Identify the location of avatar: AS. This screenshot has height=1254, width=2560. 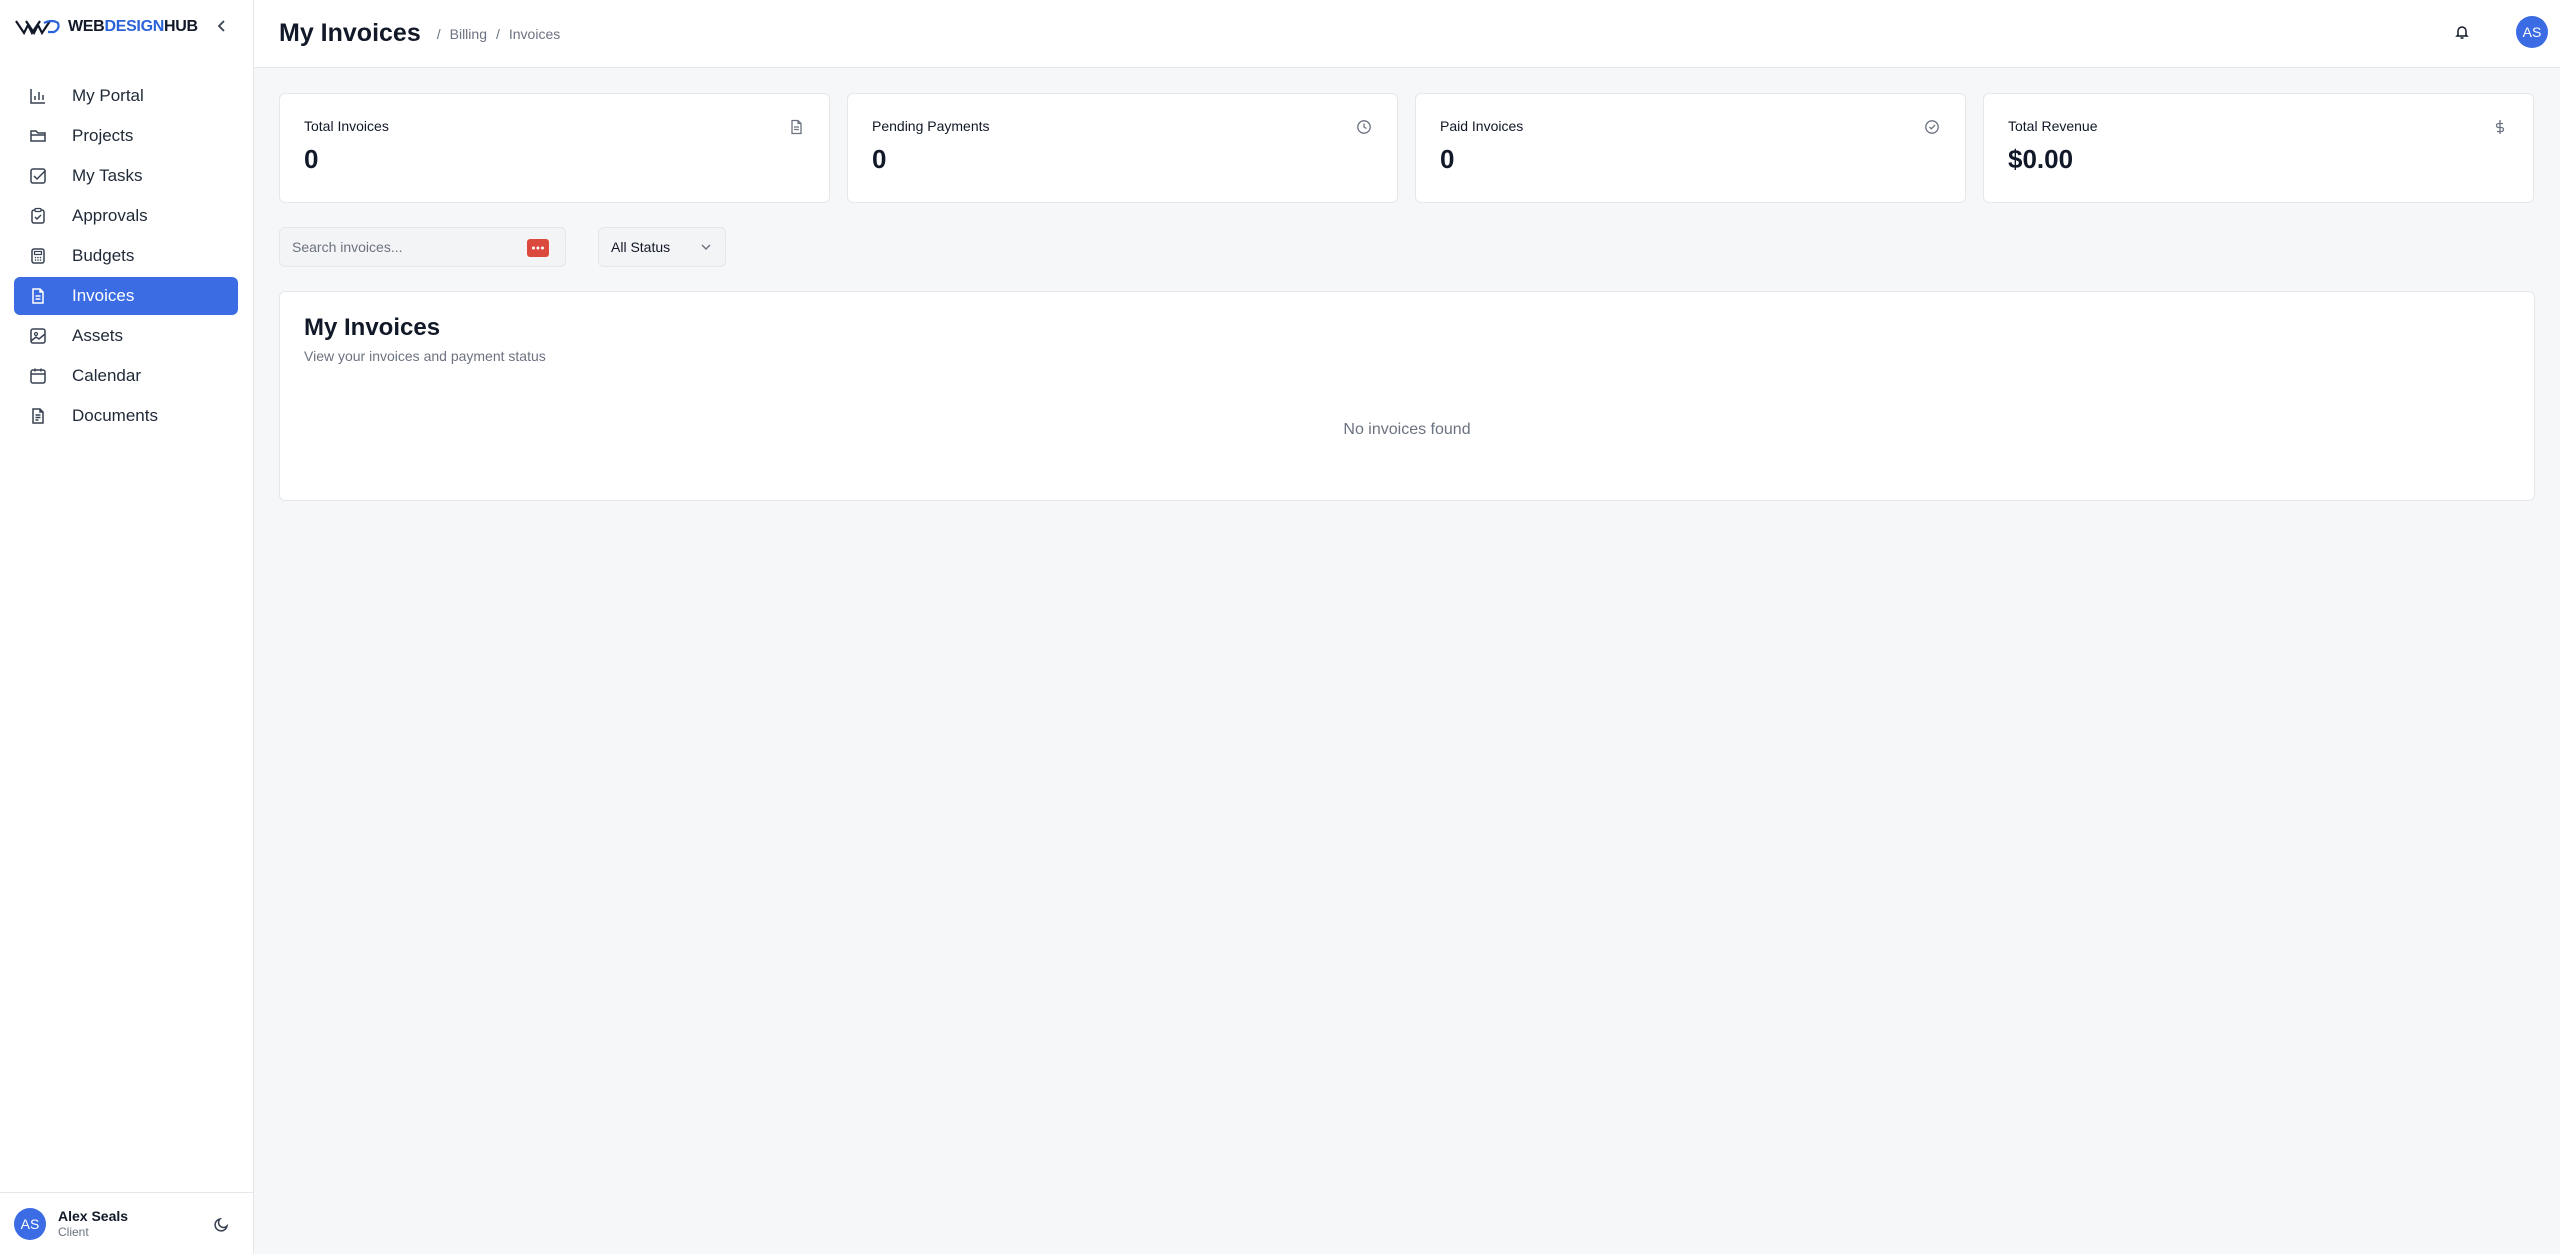
(30, 1223).